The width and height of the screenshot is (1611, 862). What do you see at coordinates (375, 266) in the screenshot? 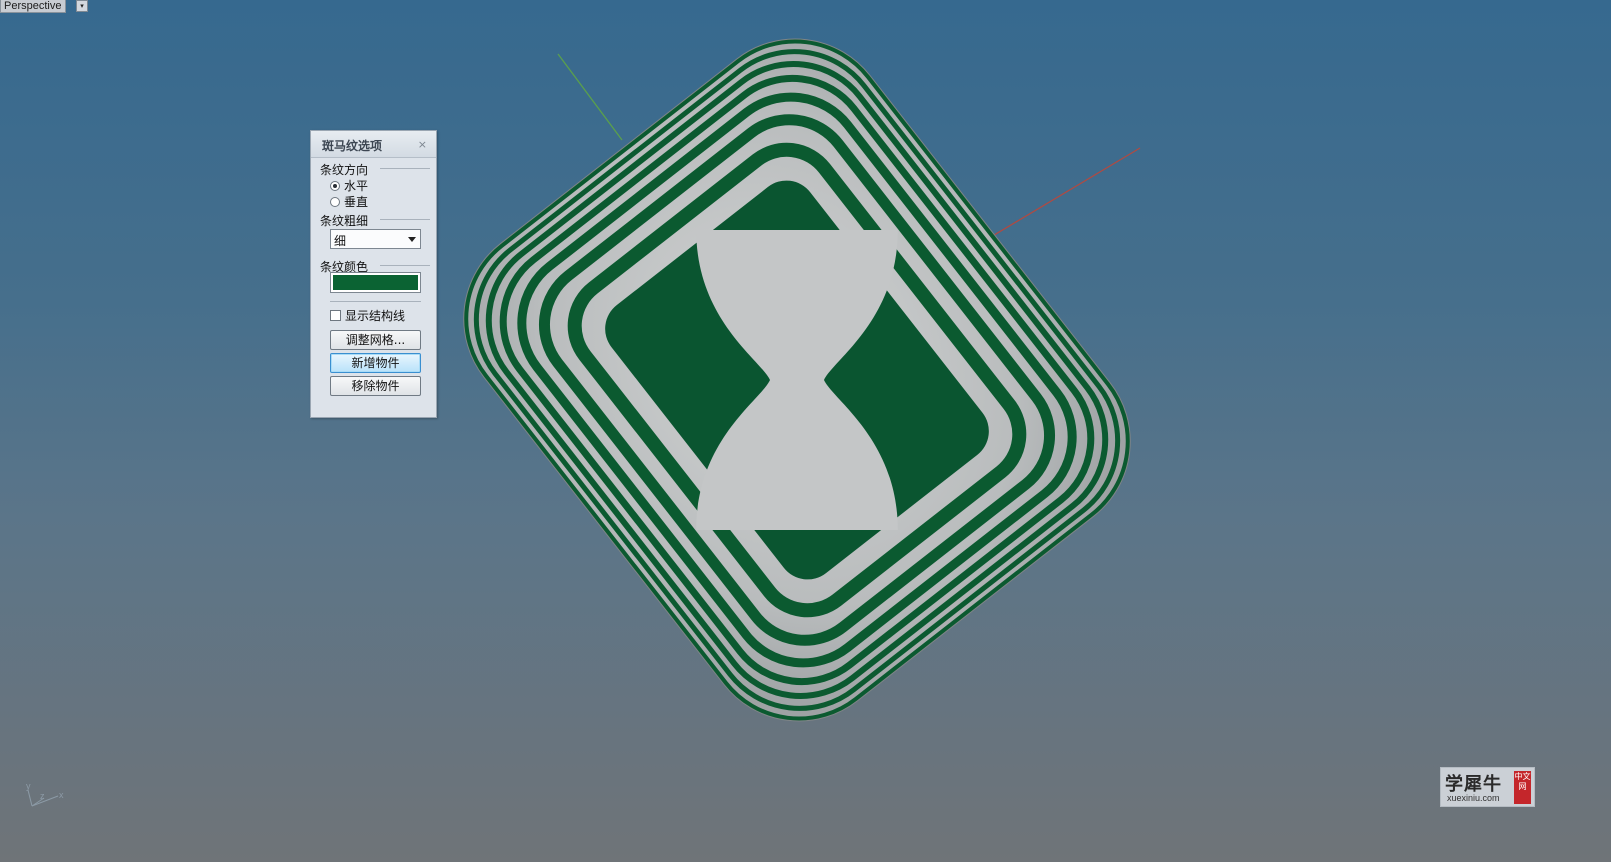
I see `stripe-color-section: 条纹颜色` at bounding box center [375, 266].